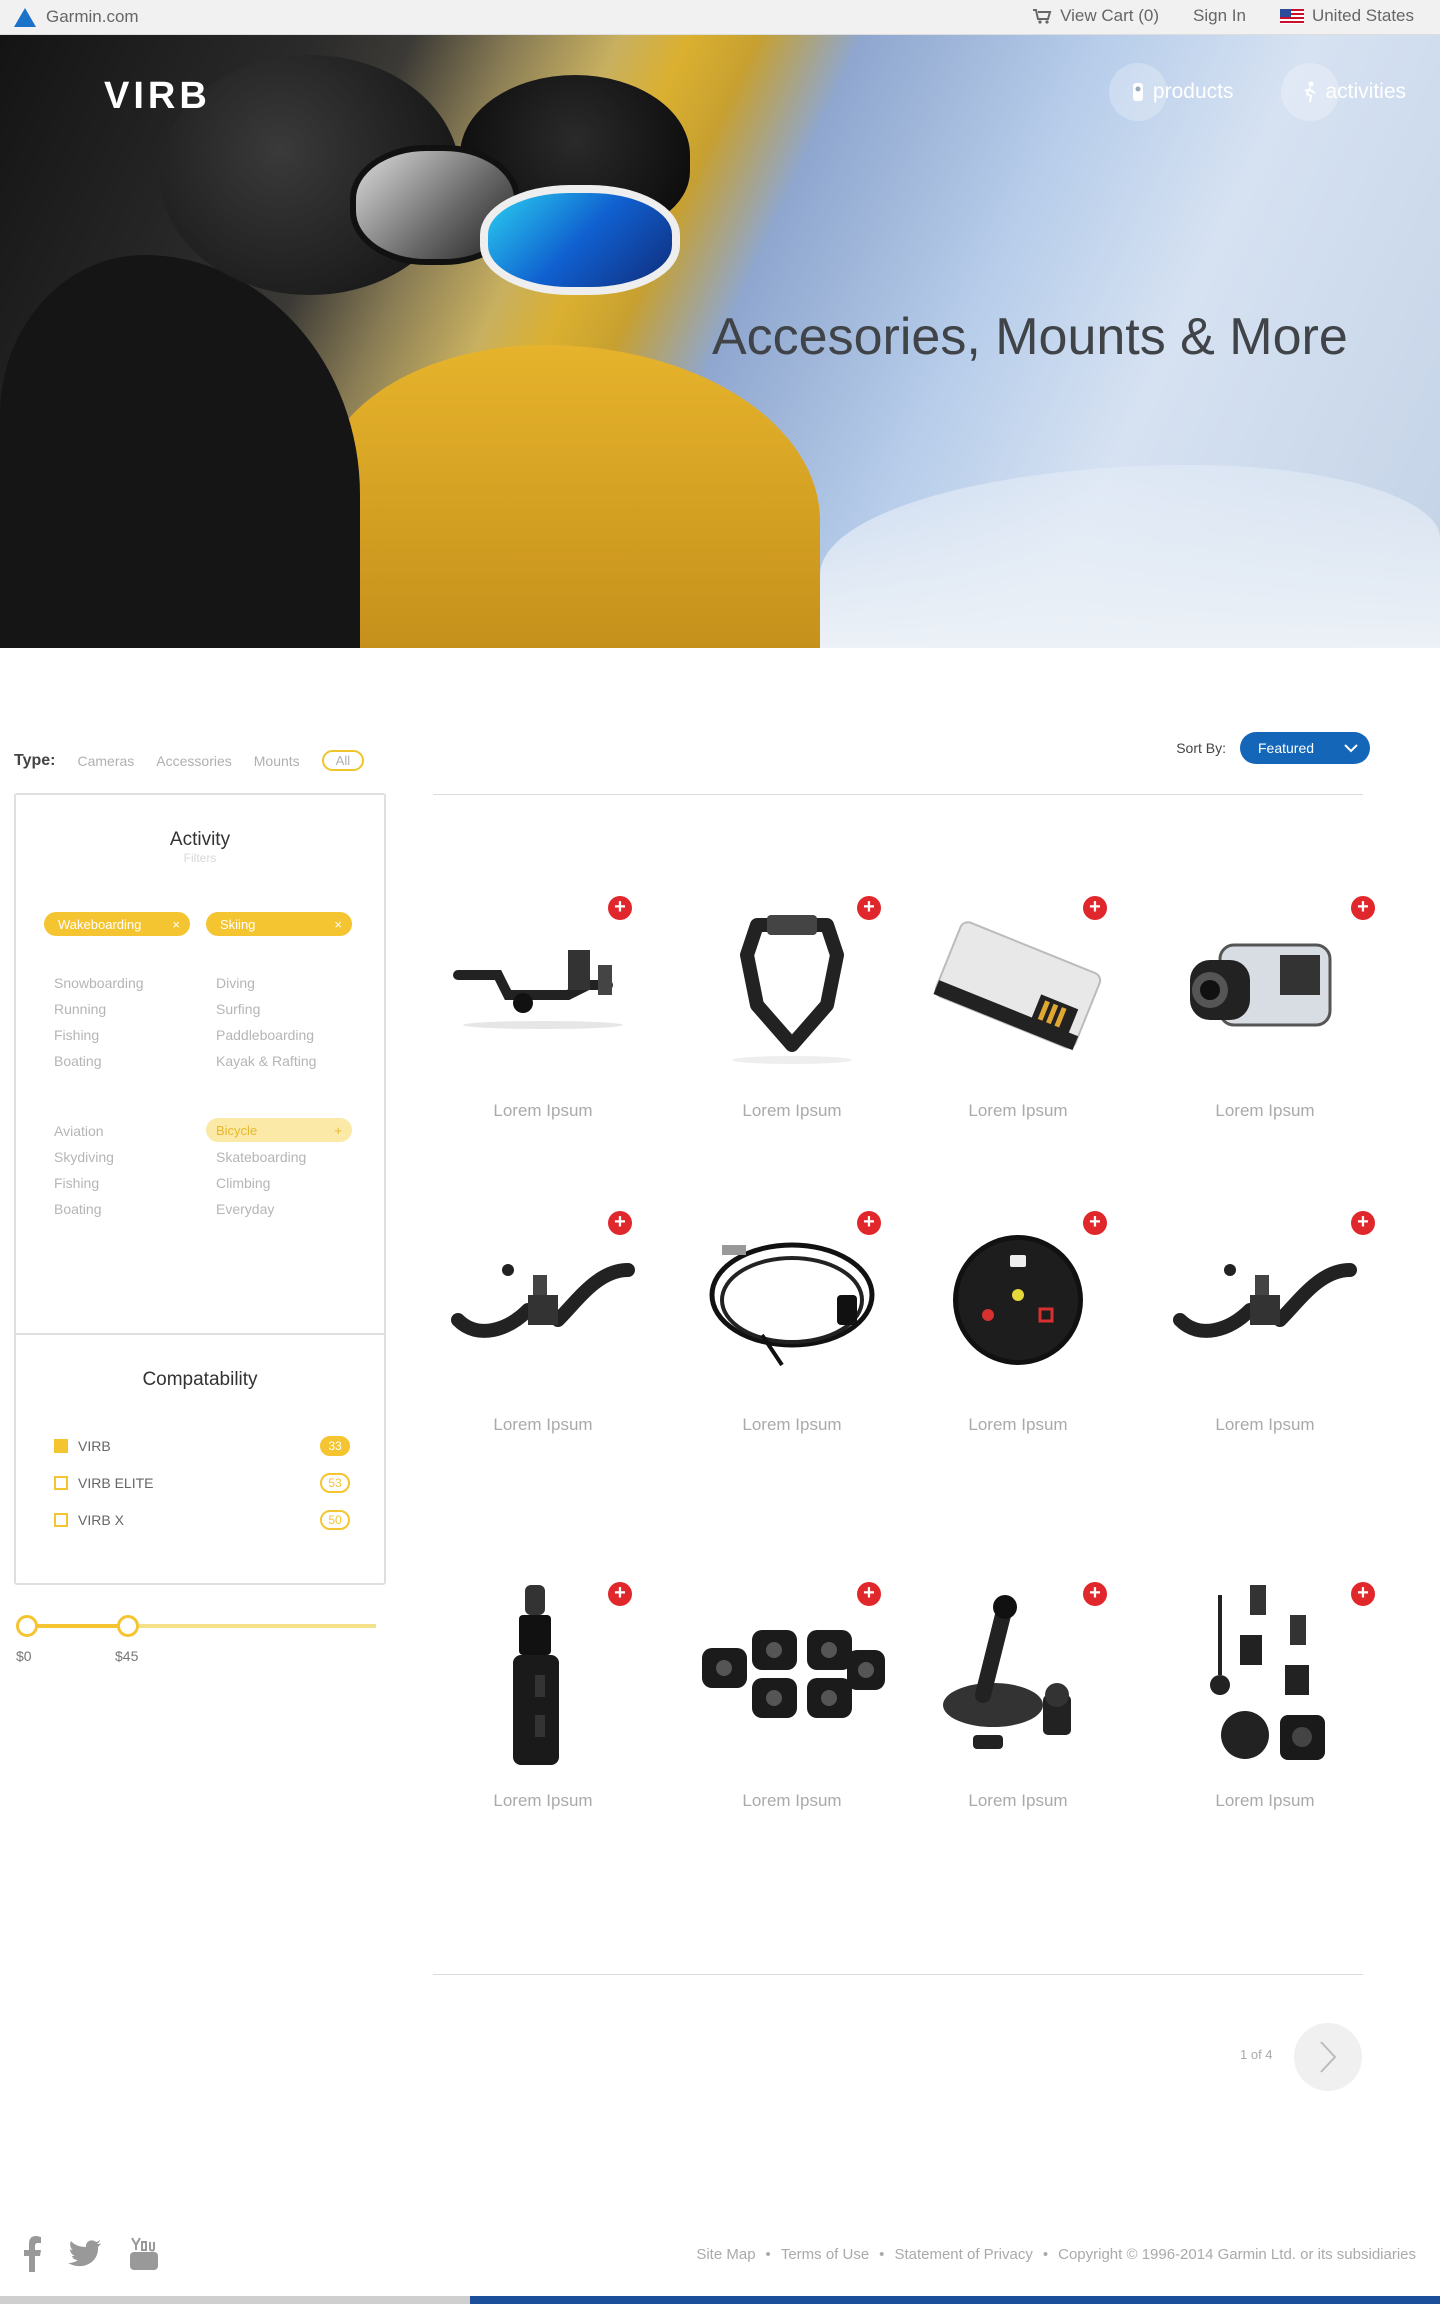 Image resolution: width=1440 pixels, height=2304 pixels. Describe the element at coordinates (1095, 16) in the screenshot. I see `view-cart-link: View Cart (0)` at that location.